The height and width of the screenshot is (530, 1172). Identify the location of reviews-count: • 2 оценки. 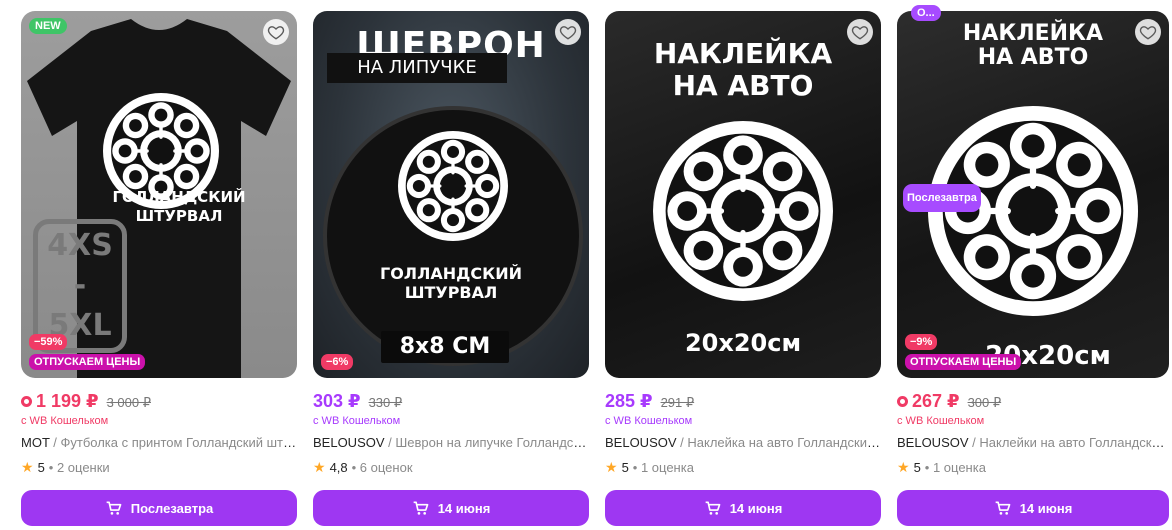
(79, 467).